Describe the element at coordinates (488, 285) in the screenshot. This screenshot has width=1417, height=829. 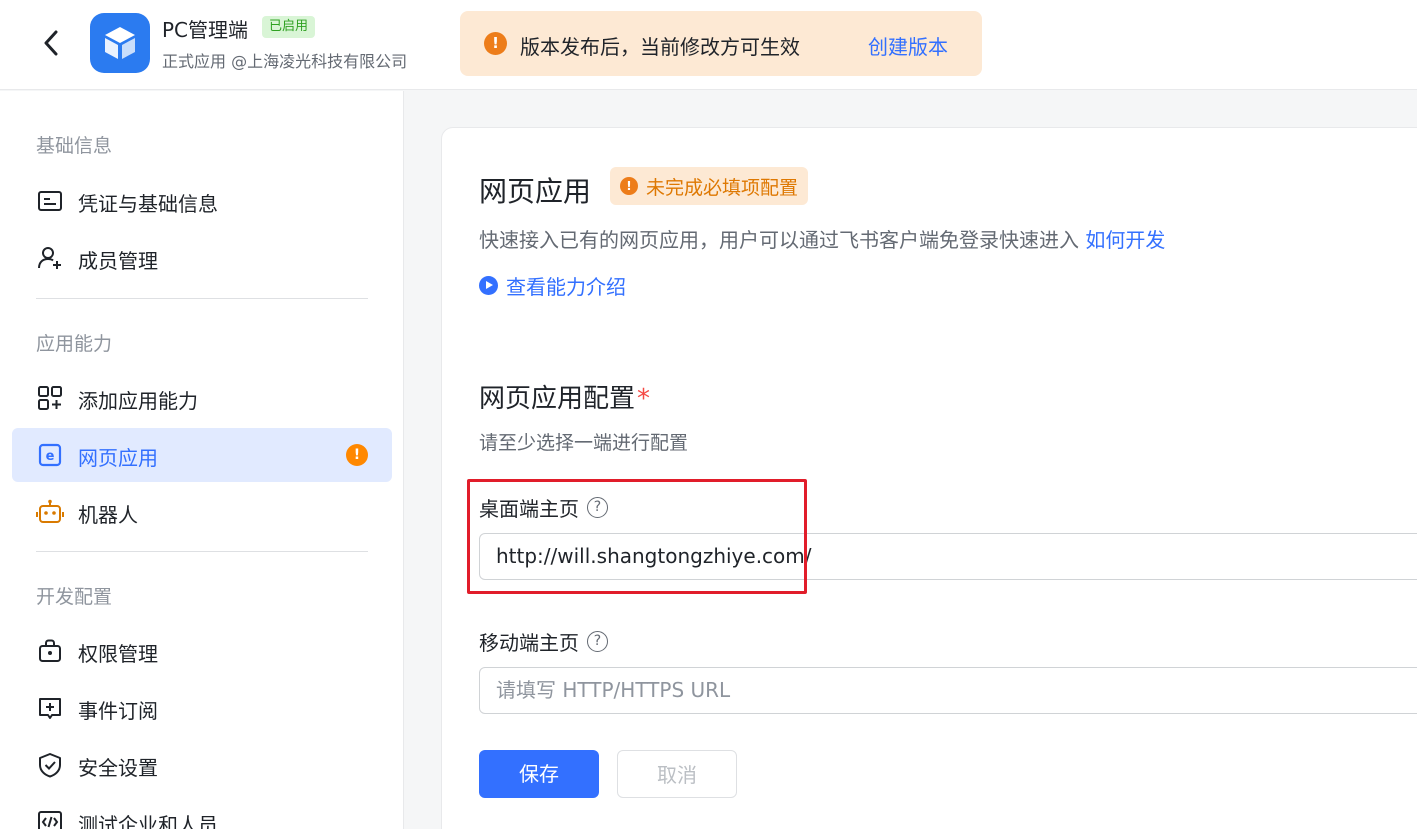
I see `play-icon` at that location.